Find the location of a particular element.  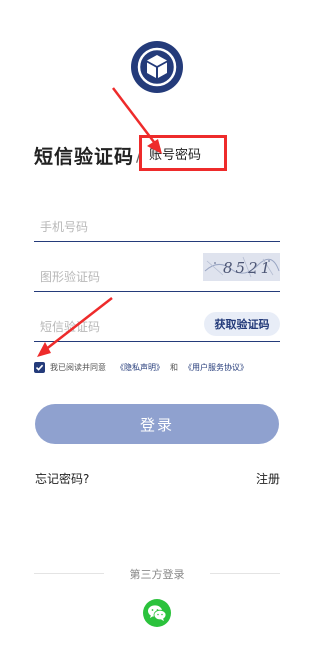

captcha-image: 8521 is located at coordinates (241, 267).